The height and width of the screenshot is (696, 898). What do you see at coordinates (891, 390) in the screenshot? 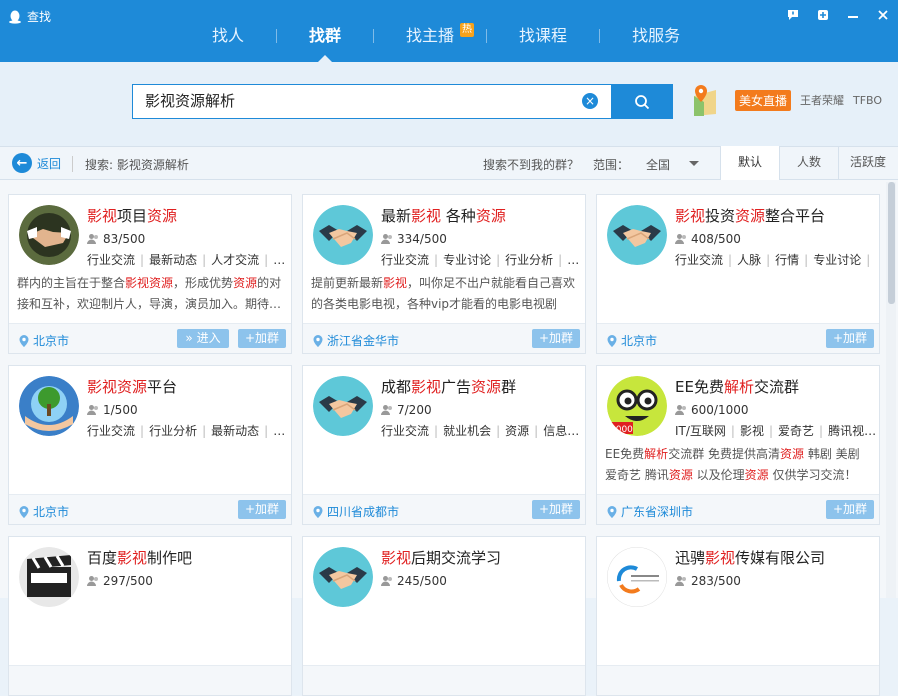
I see `scrollbar` at bounding box center [891, 390].